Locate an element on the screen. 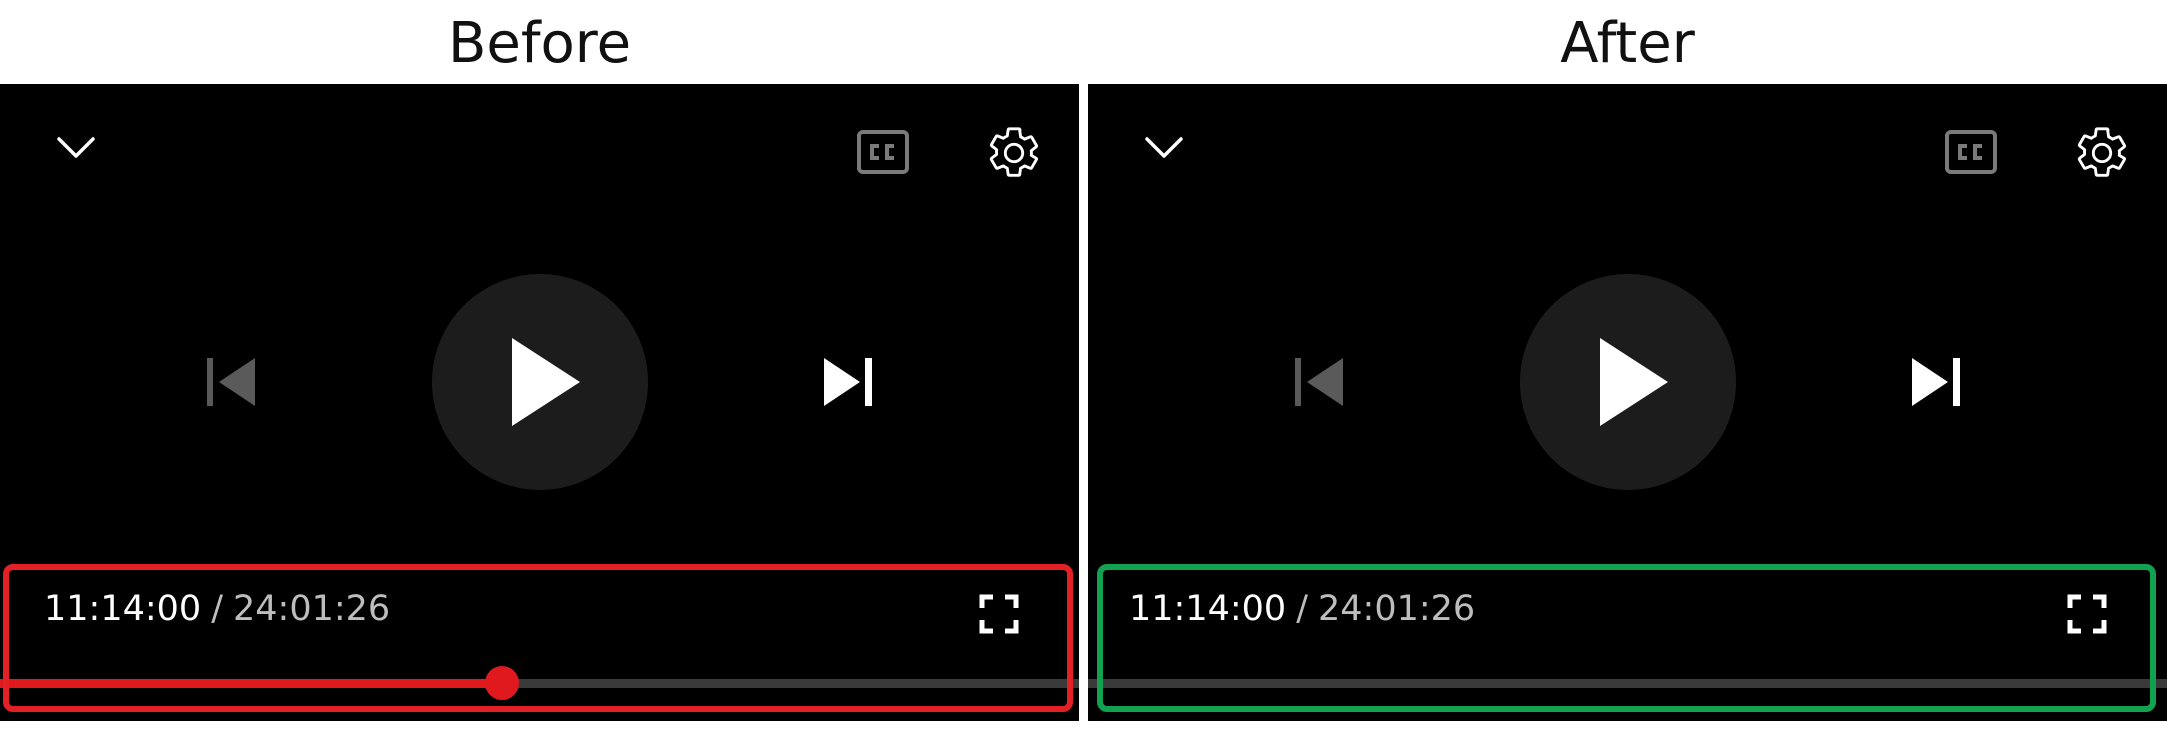 The image size is (2167, 733). progress-played is located at coordinates (251, 683).